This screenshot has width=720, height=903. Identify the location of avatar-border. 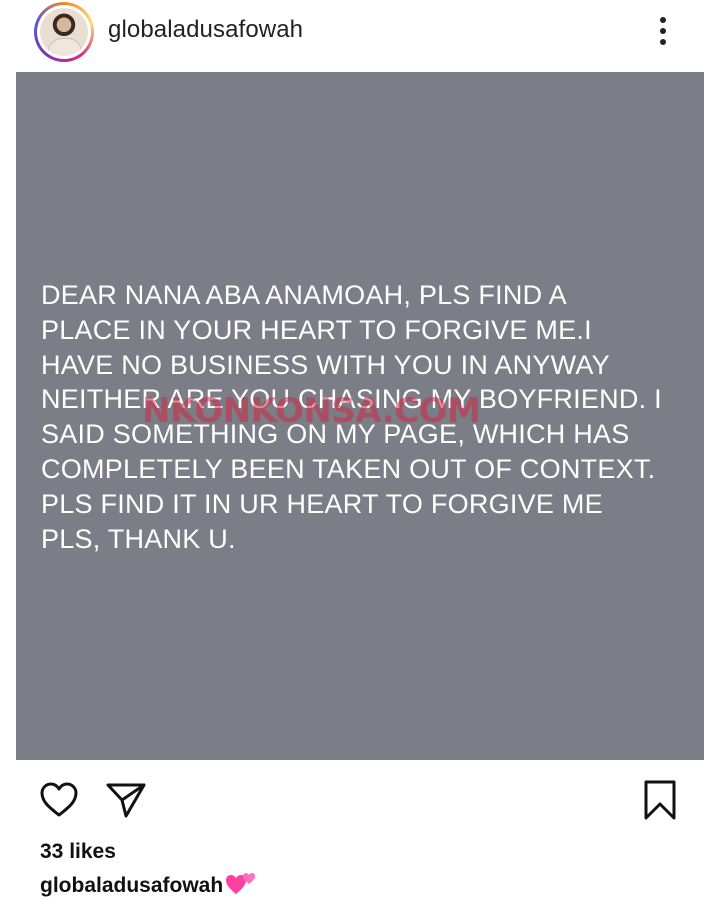
(64, 32).